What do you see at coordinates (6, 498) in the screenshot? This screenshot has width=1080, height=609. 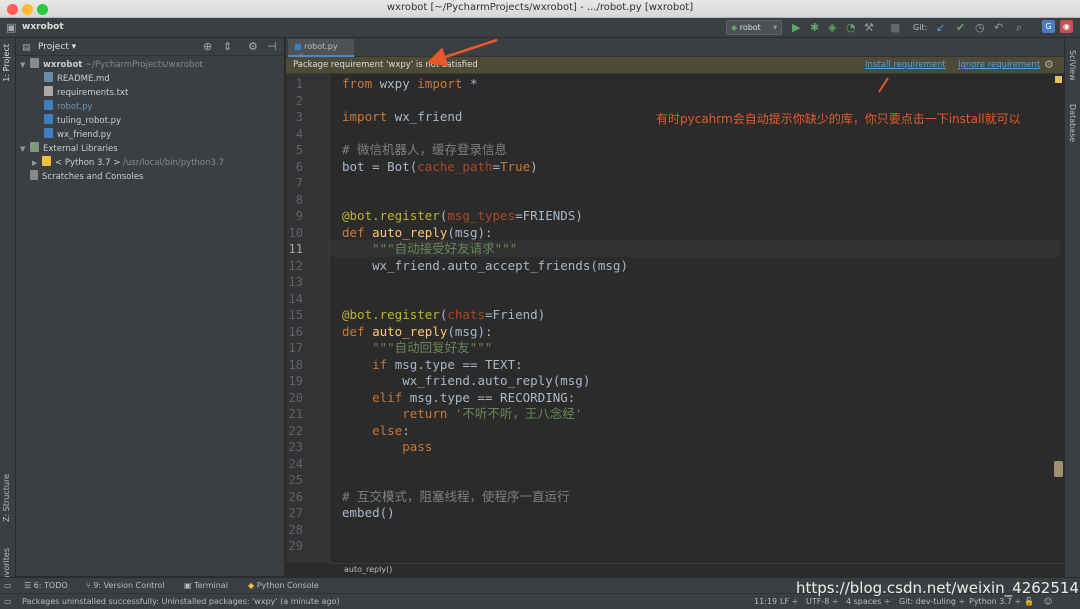 I see `tab-structure: Z: Structure` at bounding box center [6, 498].